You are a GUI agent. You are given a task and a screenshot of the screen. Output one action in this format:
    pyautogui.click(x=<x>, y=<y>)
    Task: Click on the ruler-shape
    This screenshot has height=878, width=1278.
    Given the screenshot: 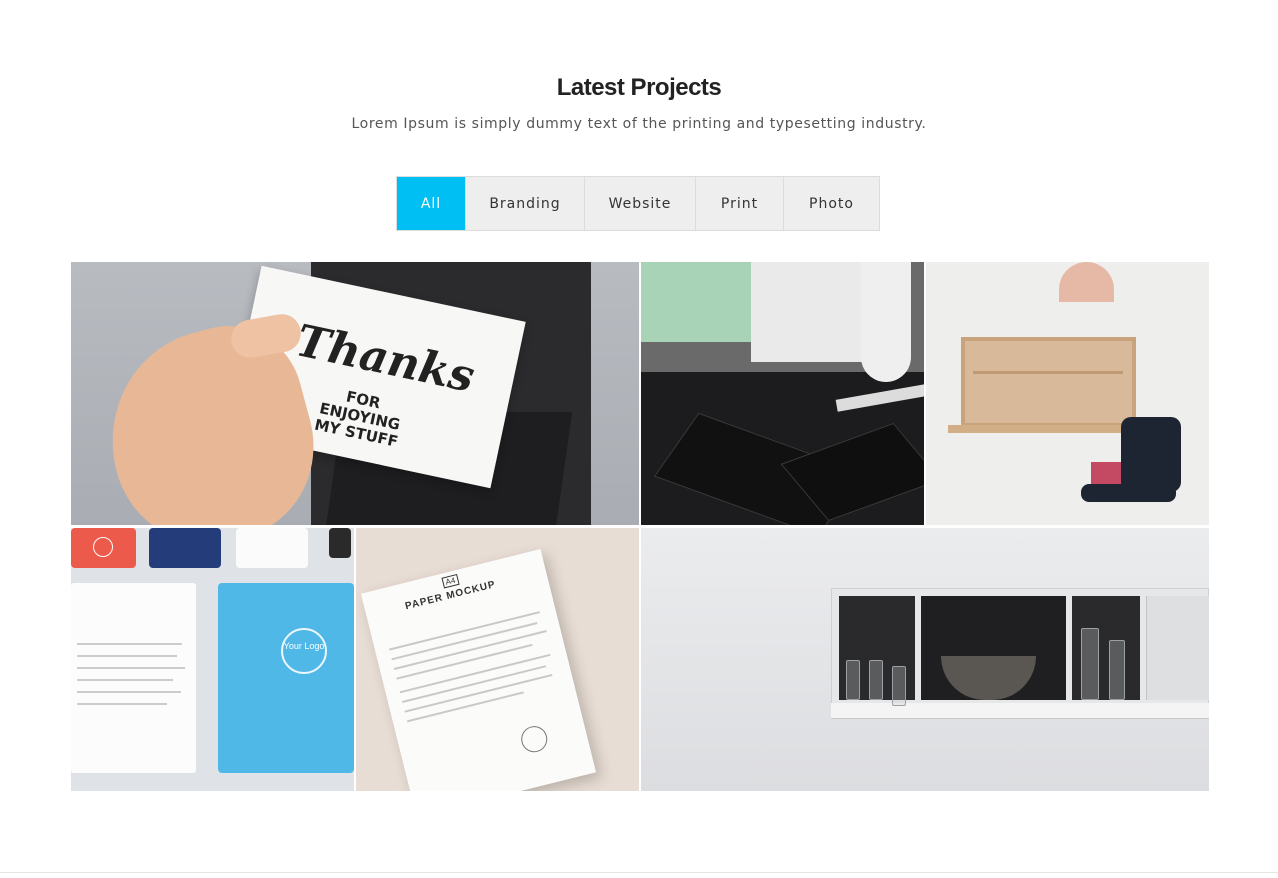 What is the action you would take?
    pyautogui.click(x=879, y=398)
    